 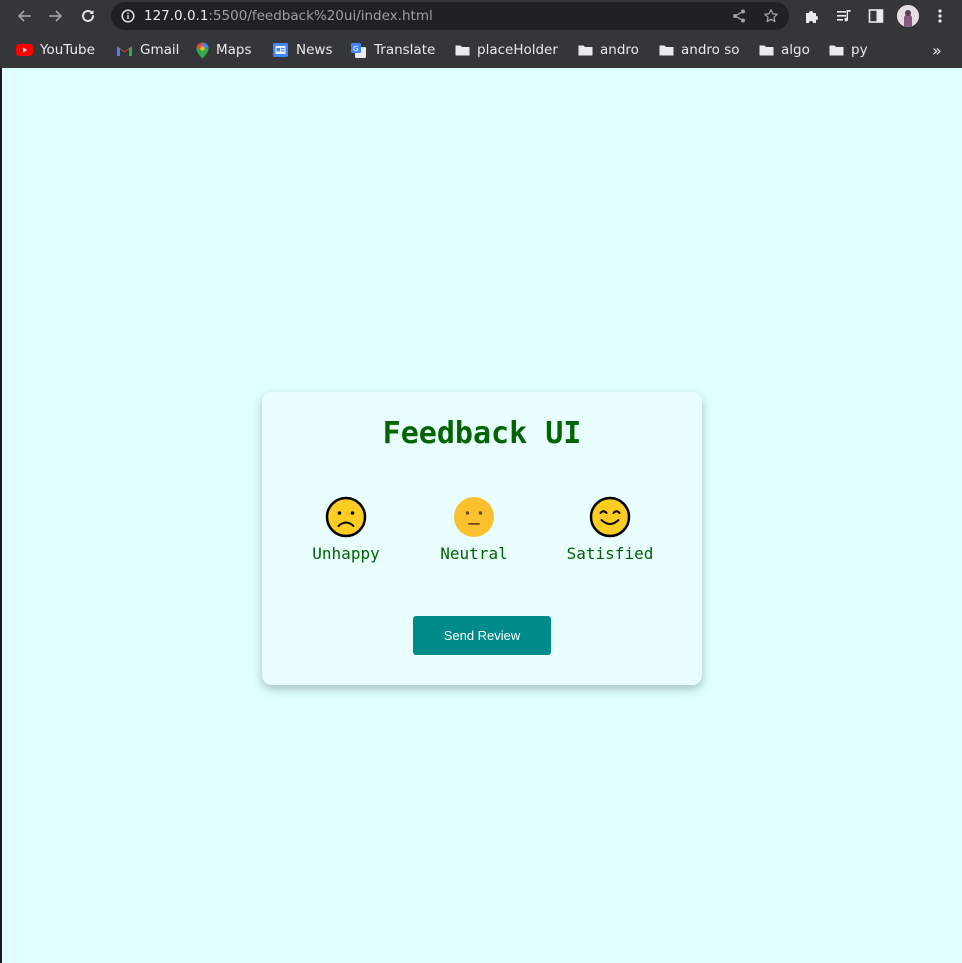 I want to click on forward-button, so click(x=56, y=16).